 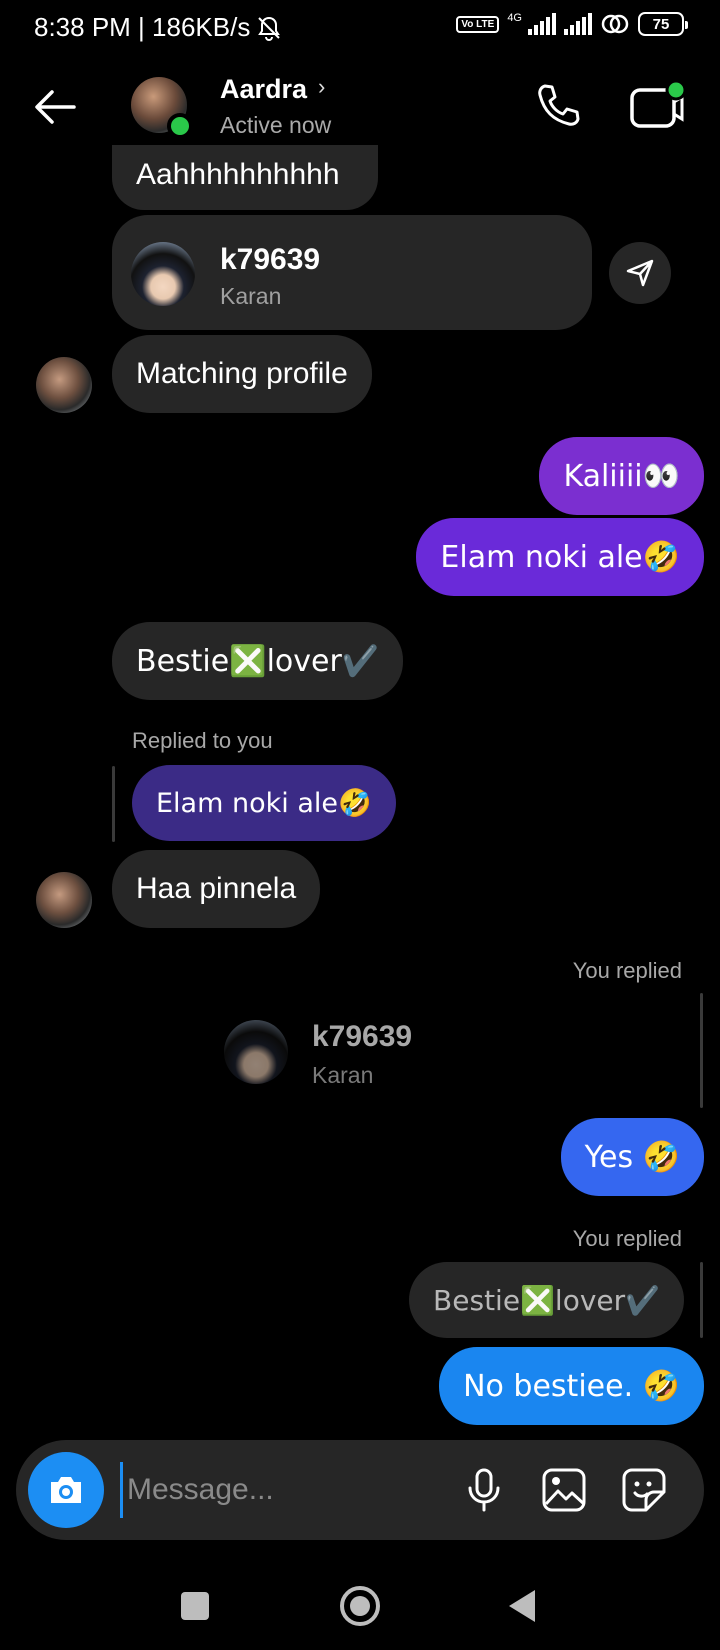 I want to click on message-text: Yes 🤣, so click(x=632, y=1157).